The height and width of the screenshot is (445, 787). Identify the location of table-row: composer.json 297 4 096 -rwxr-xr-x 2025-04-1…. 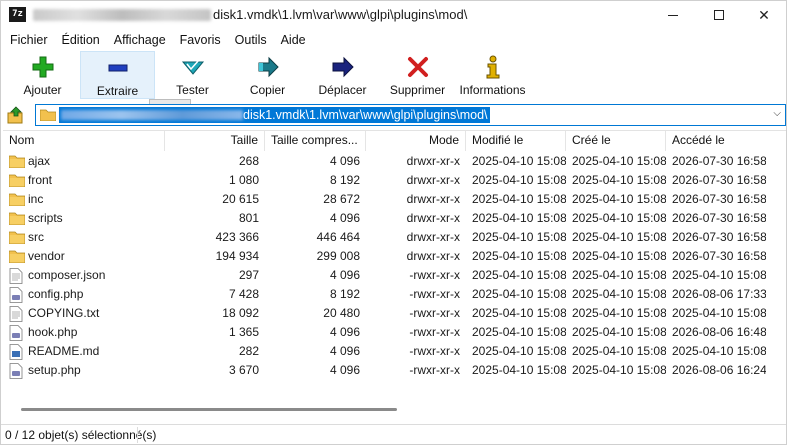
(394, 275).